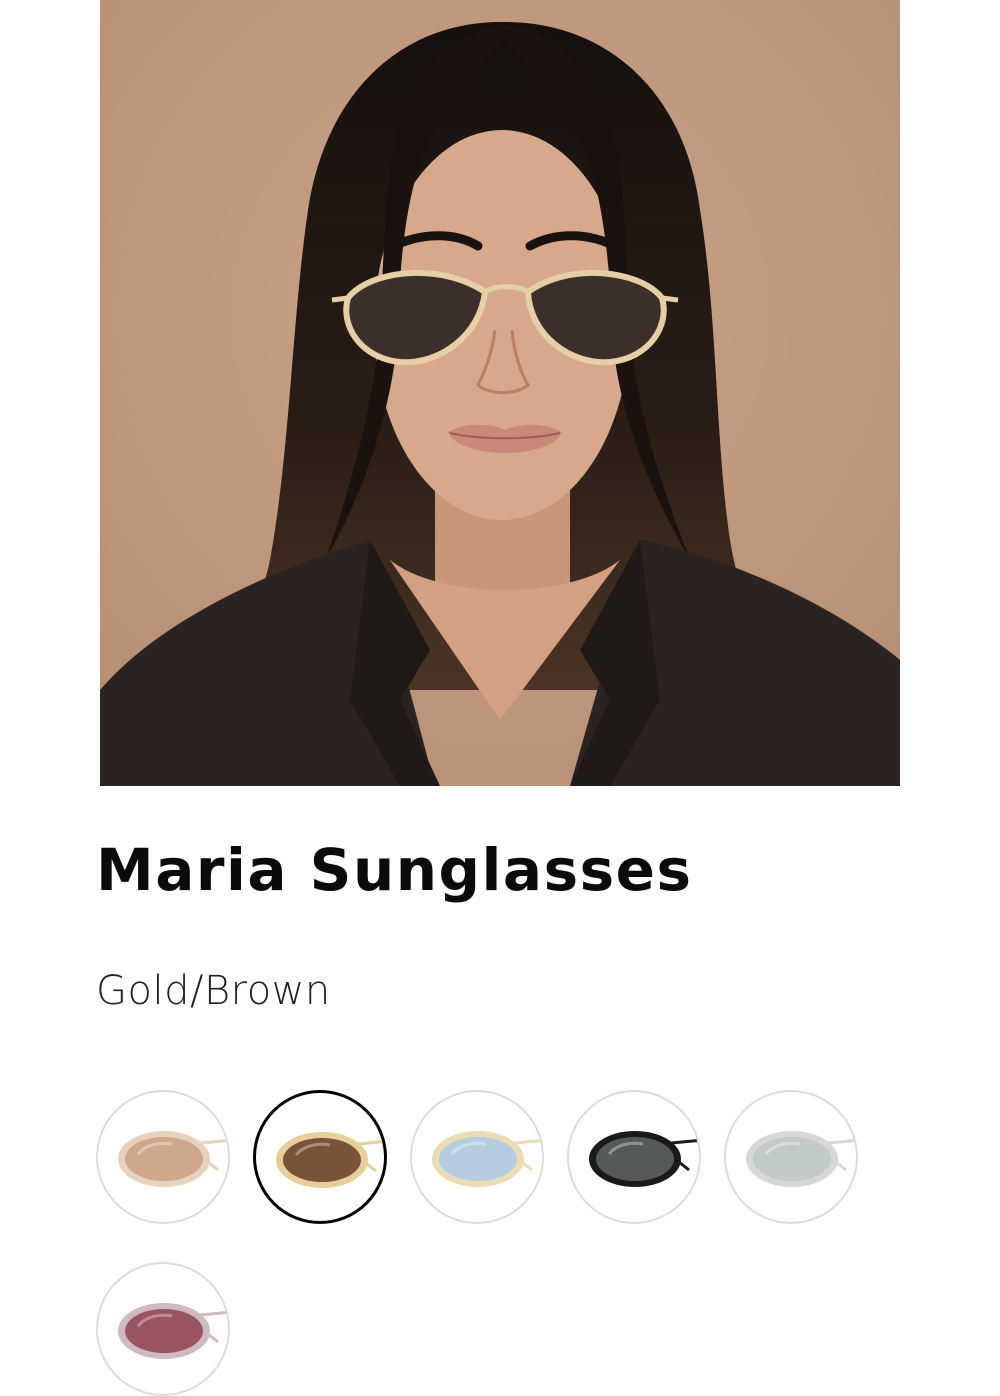  I want to click on color-swatch-gold-brown, so click(320, 1157).